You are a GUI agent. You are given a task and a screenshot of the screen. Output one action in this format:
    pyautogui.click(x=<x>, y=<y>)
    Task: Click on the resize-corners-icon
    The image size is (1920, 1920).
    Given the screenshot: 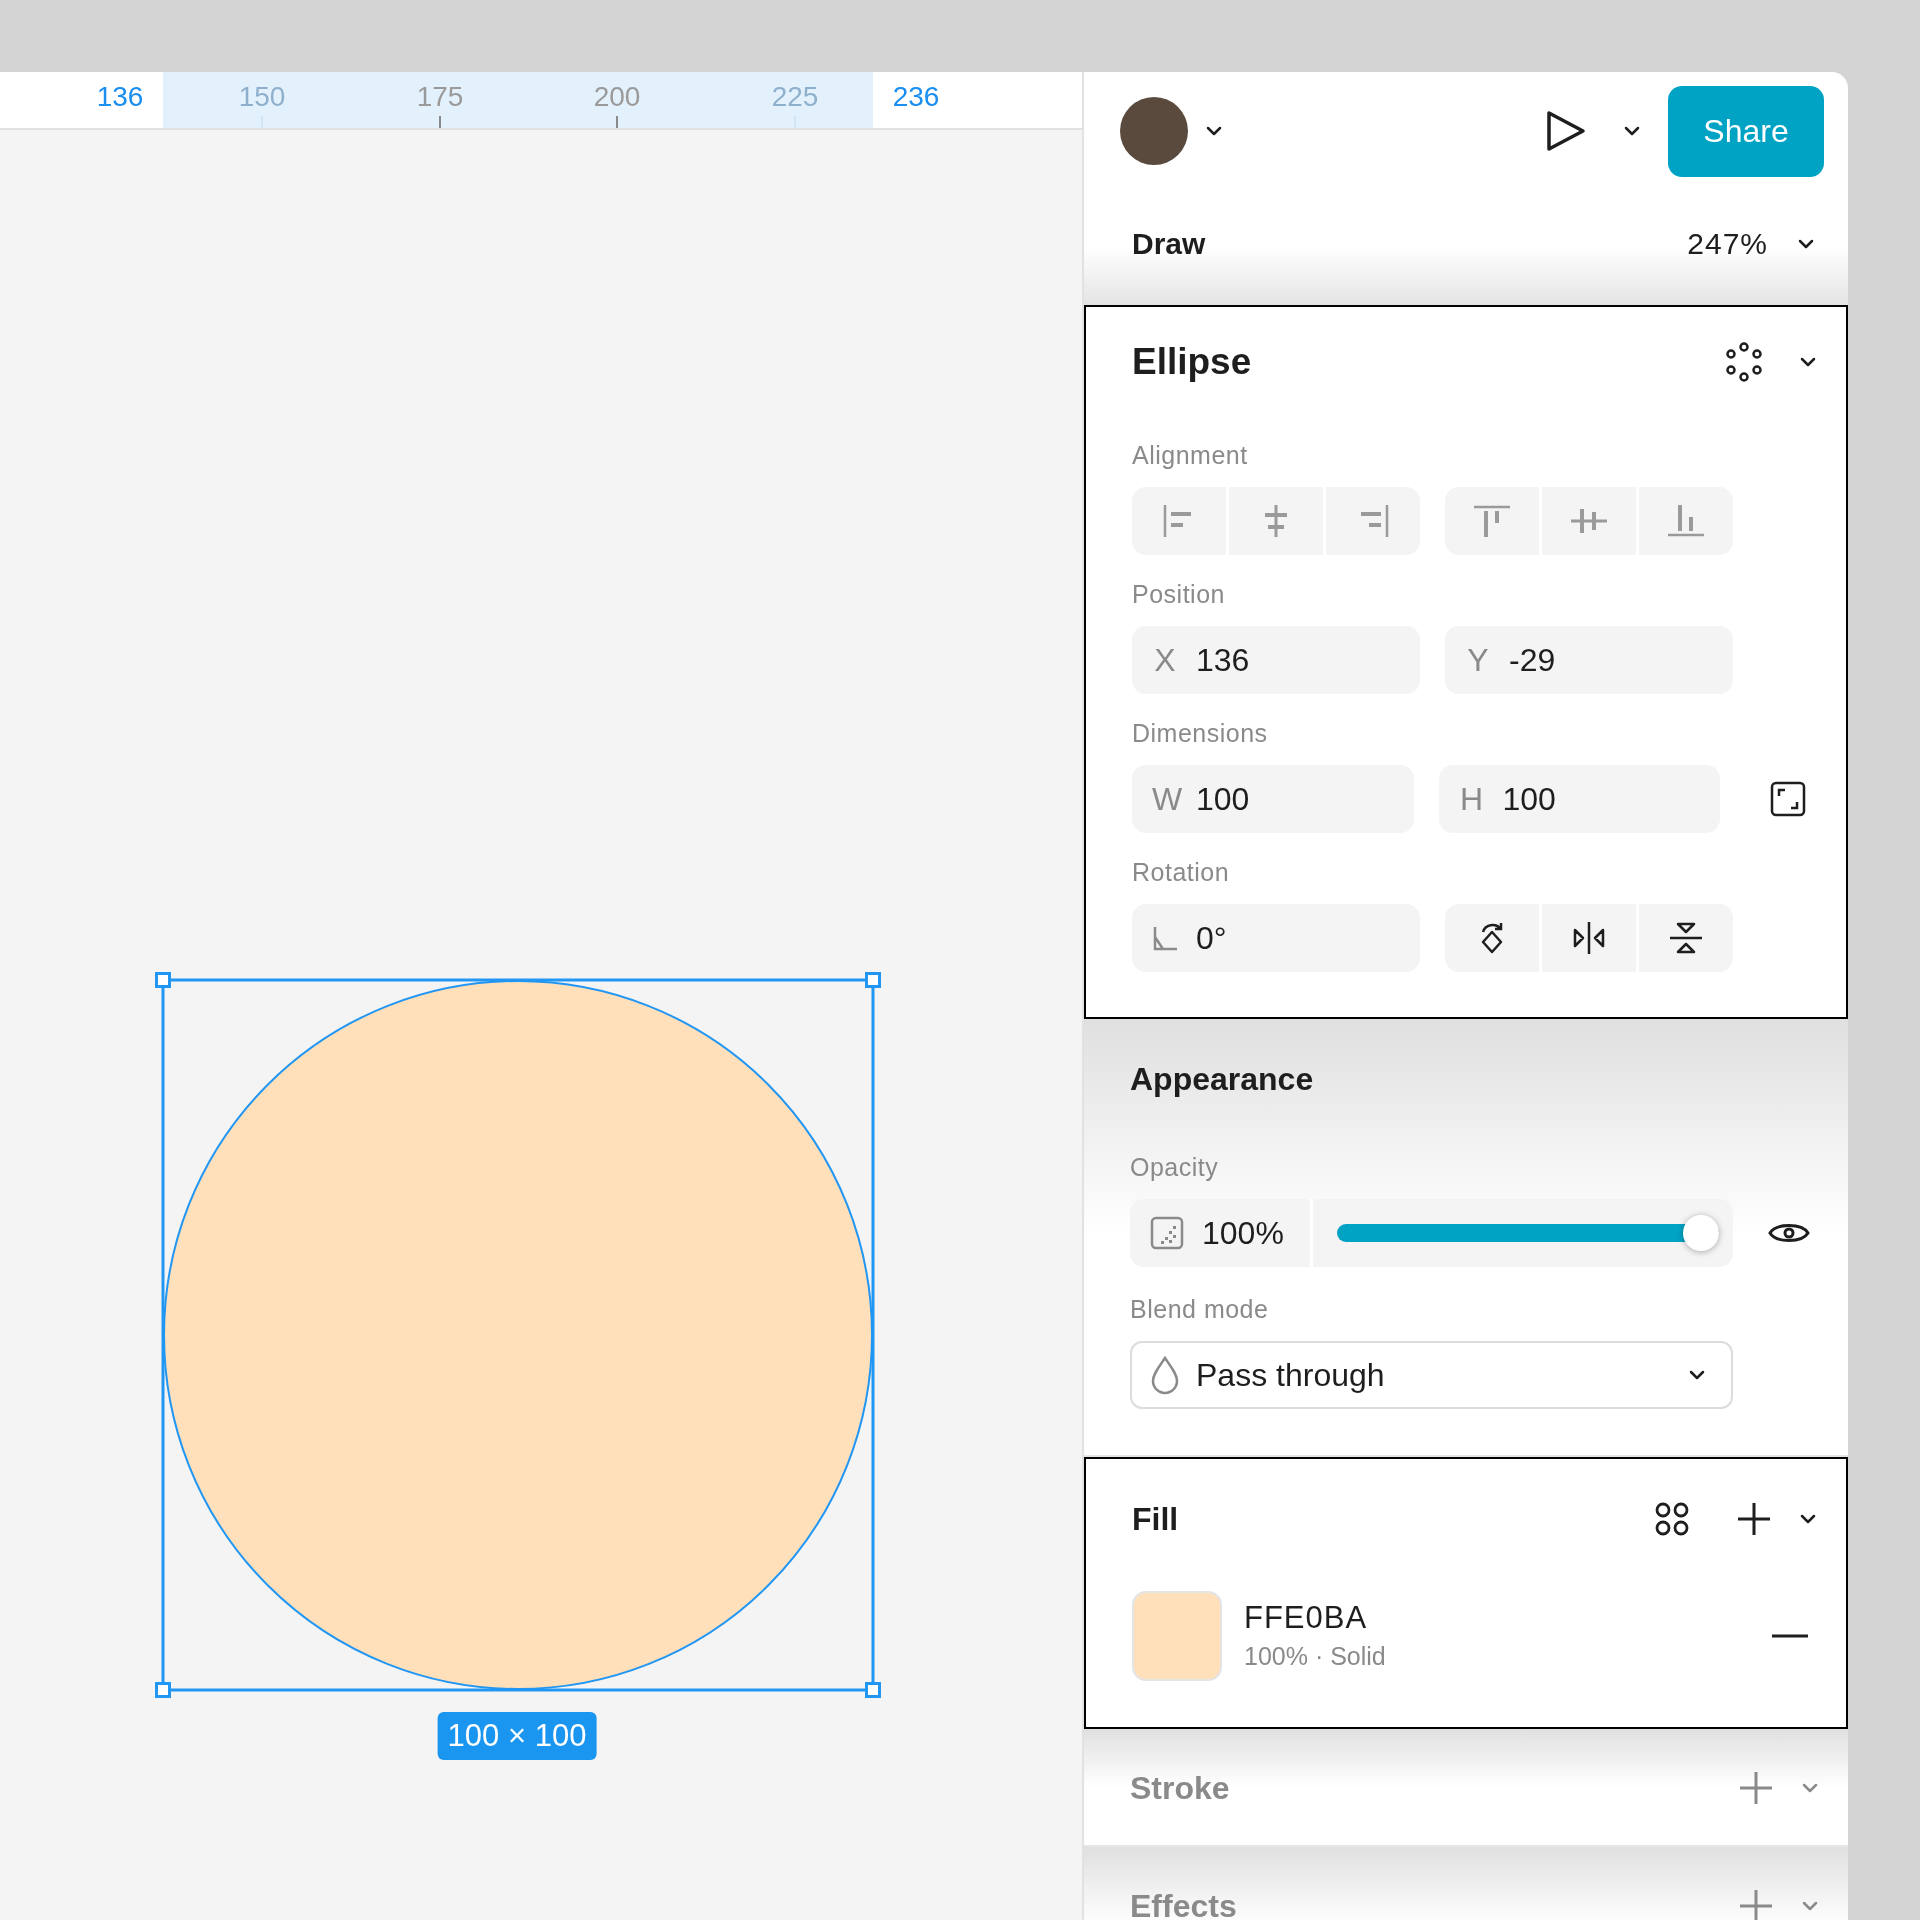 What is the action you would take?
    pyautogui.click(x=1788, y=799)
    